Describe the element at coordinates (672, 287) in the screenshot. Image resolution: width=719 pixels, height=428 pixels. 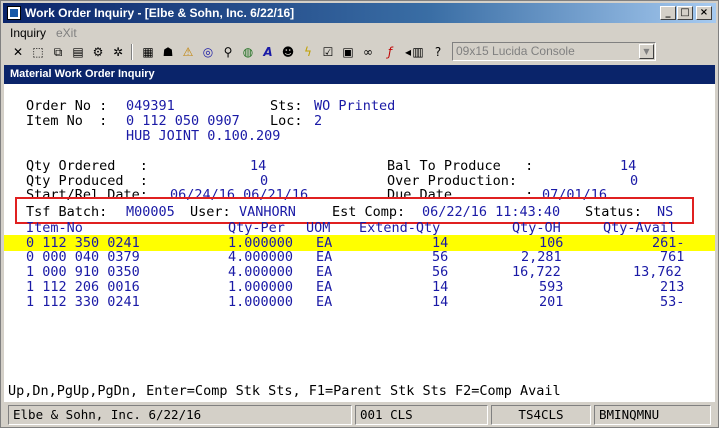
I see `cell-qty-avail: 213` at that location.